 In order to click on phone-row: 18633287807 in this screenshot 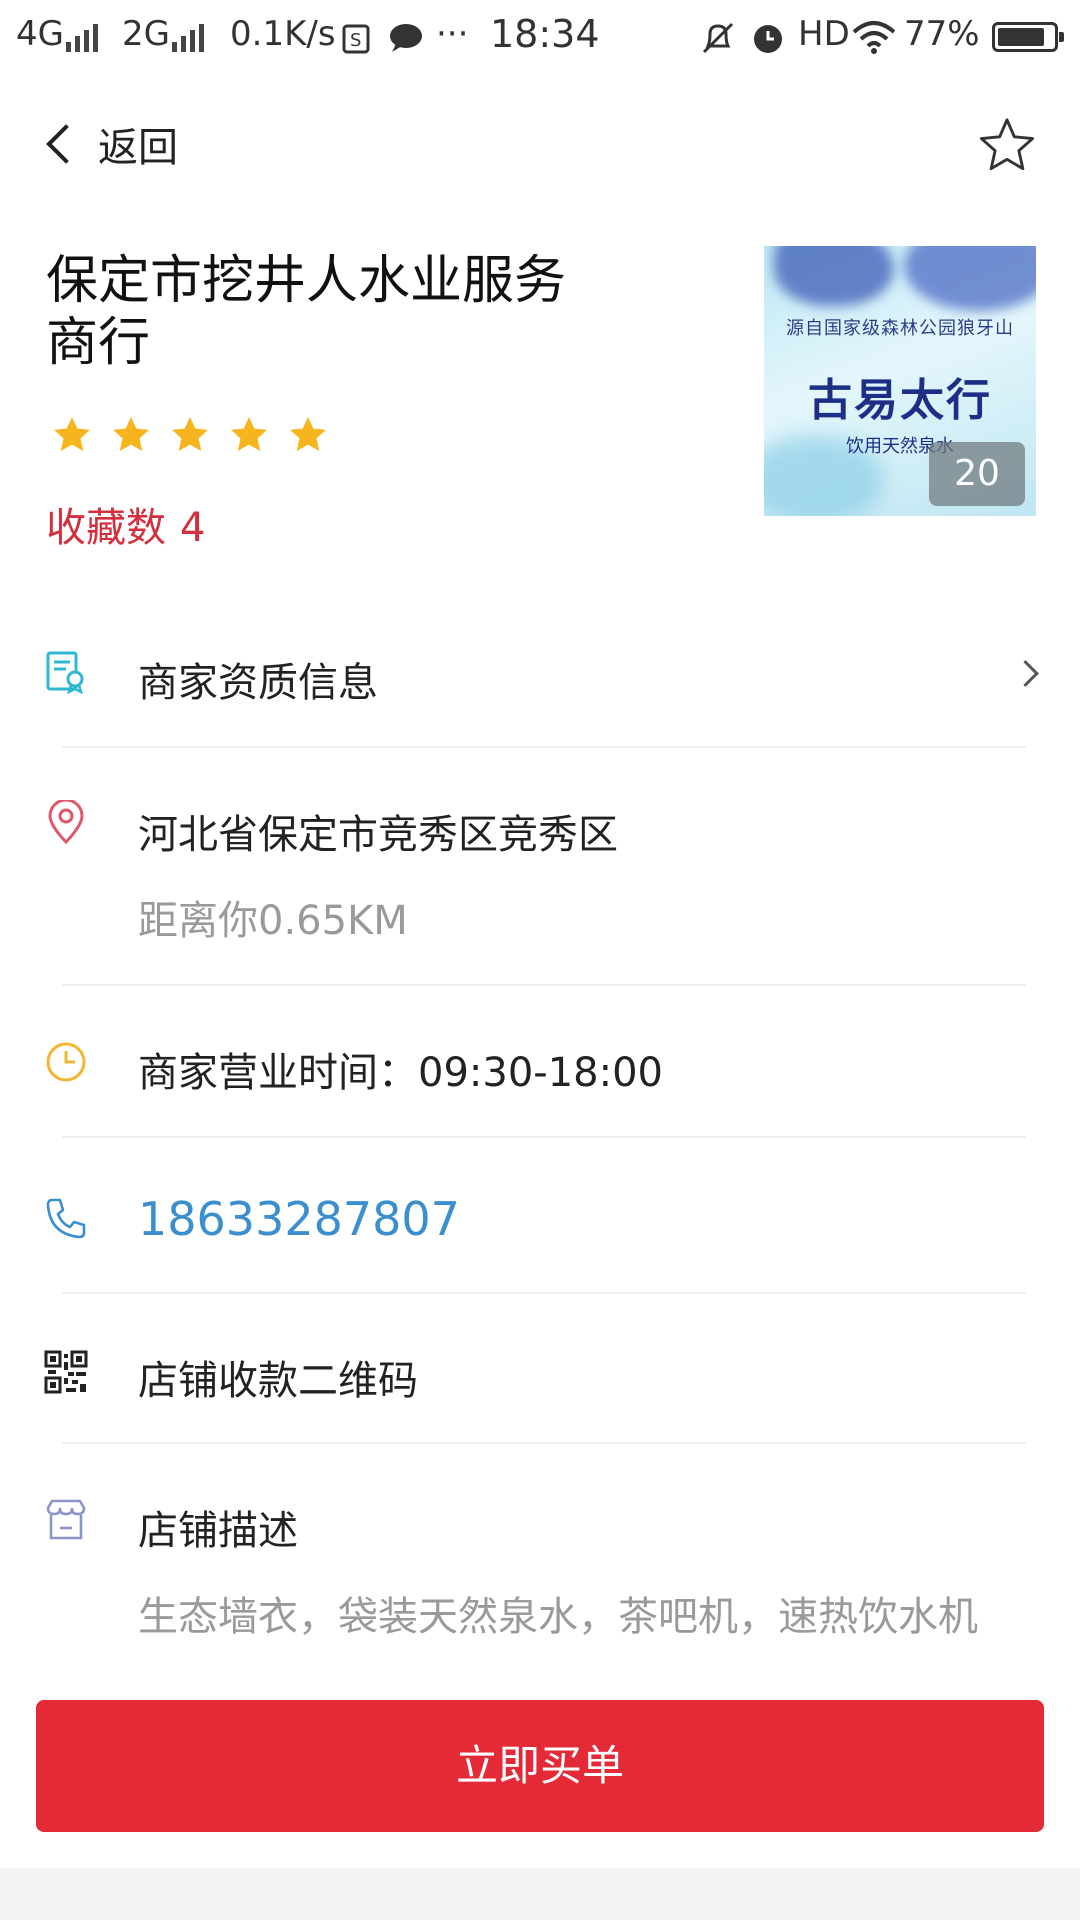, I will do `click(540, 1220)`.